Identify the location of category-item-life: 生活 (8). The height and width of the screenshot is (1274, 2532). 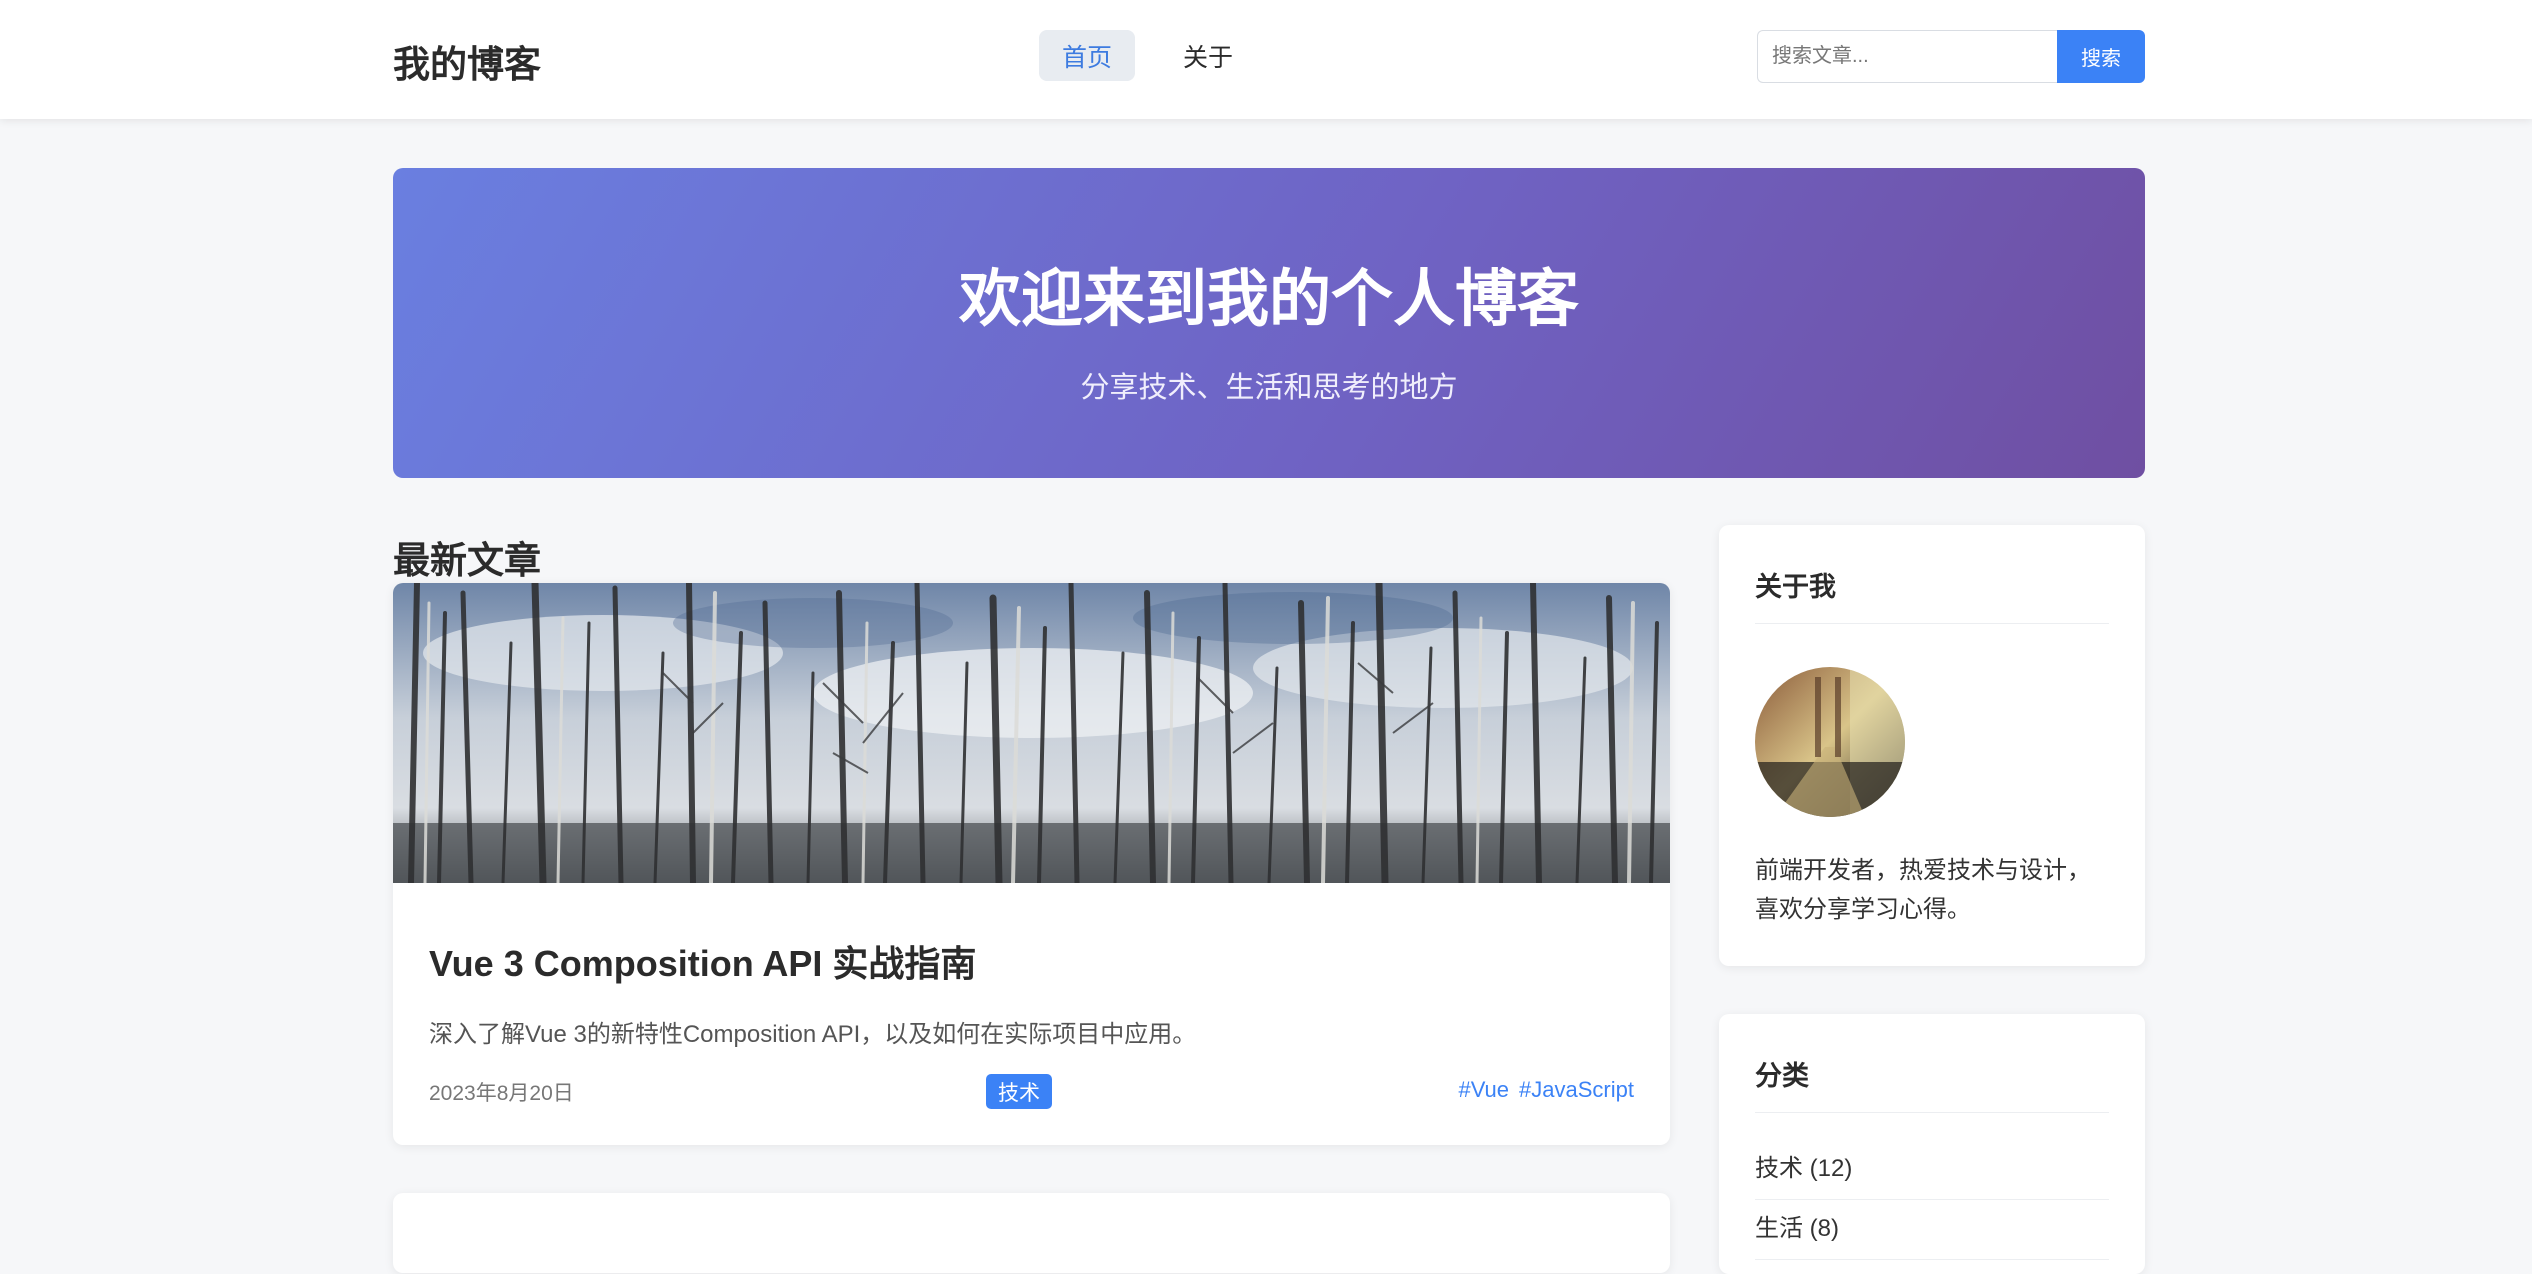
(1932, 1234).